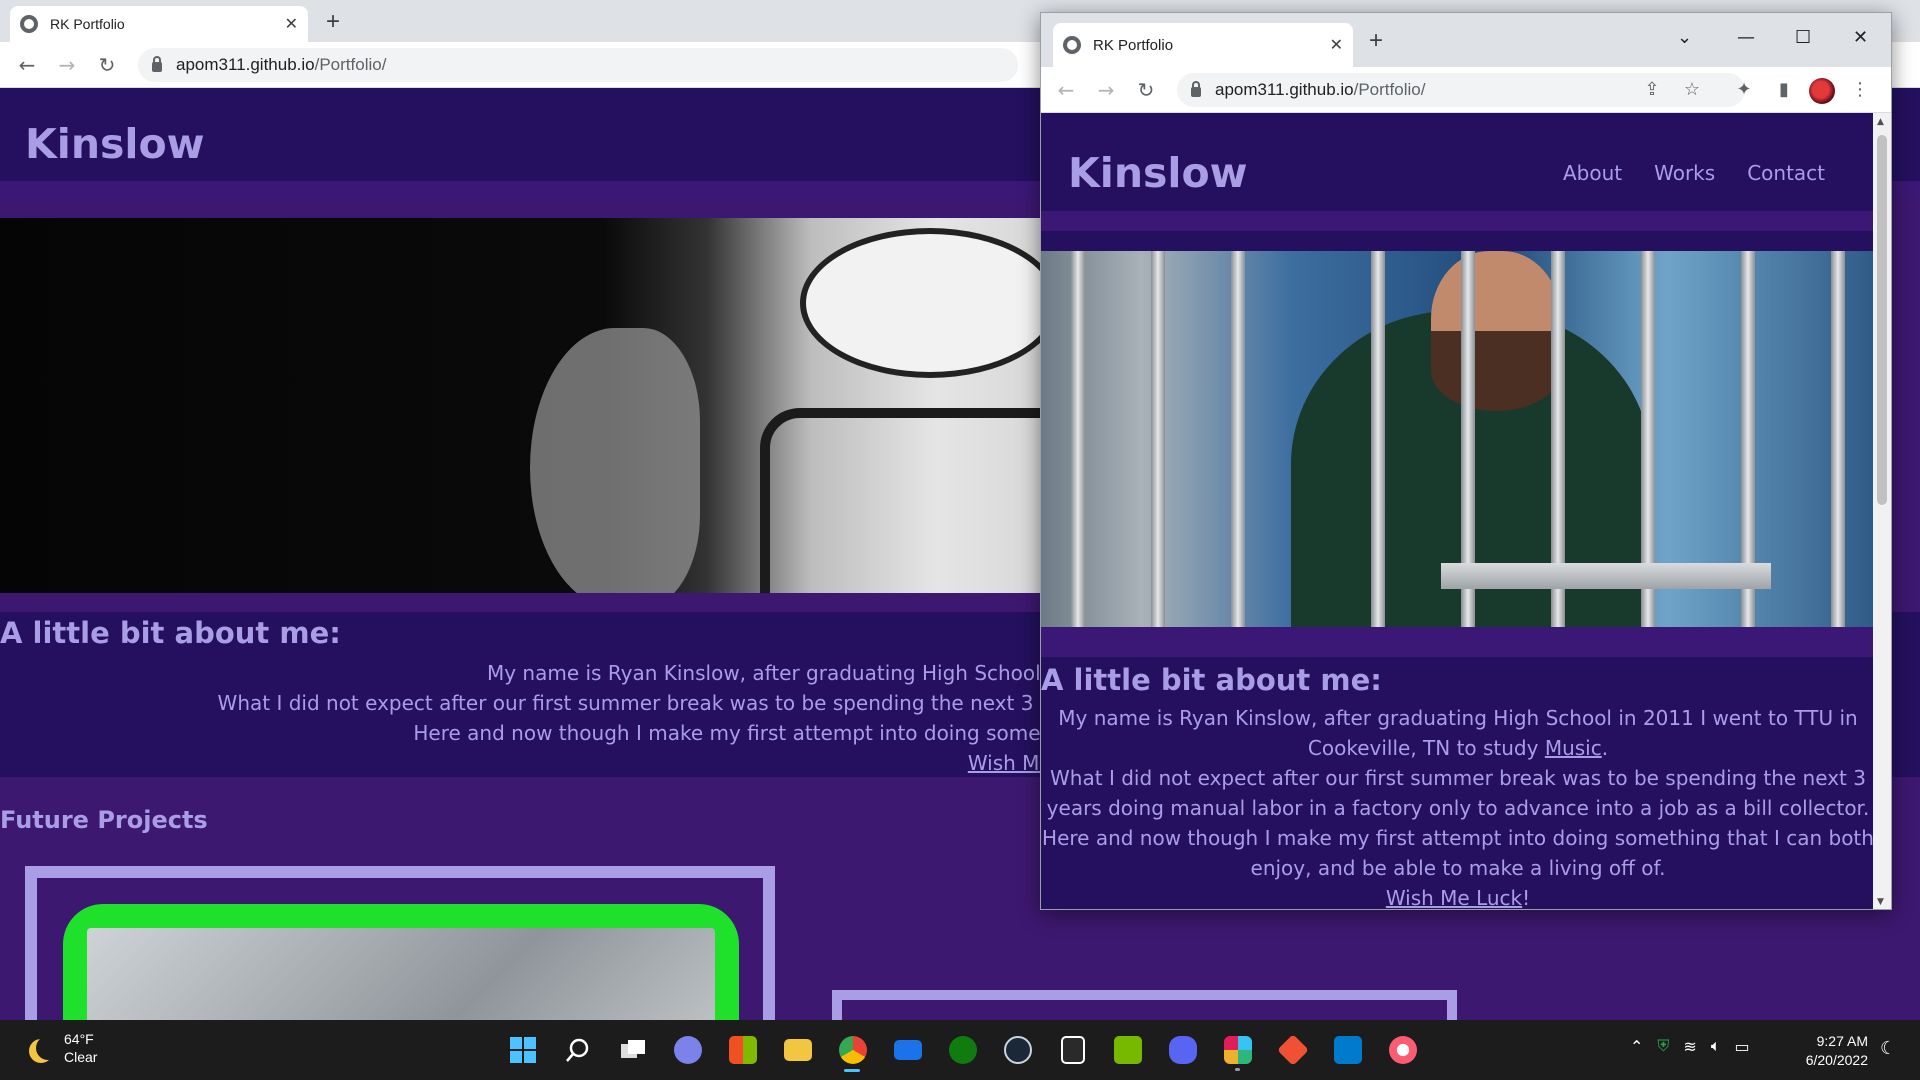 The image size is (1920, 1080). Describe the element at coordinates (401, 974) in the screenshot. I see `project-thumbnail` at that location.